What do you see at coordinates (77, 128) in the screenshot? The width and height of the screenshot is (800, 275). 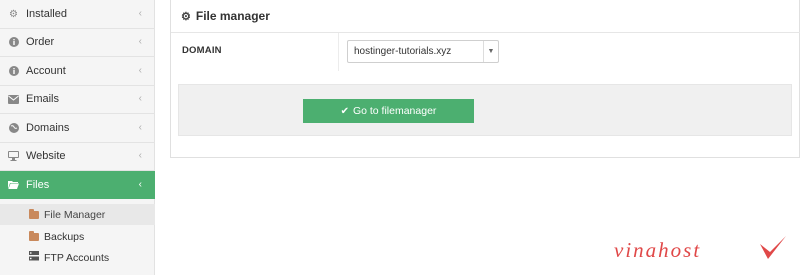 I see `sidebar-item-domains: Domains ‹` at bounding box center [77, 128].